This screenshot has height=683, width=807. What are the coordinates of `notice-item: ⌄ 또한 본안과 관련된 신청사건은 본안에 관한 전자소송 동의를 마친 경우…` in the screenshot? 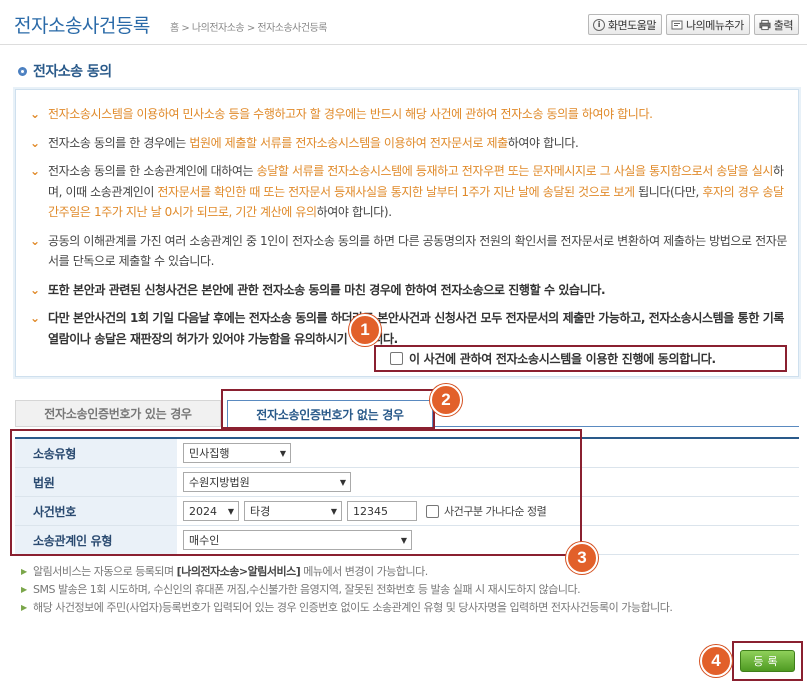 It's located at (409, 290).